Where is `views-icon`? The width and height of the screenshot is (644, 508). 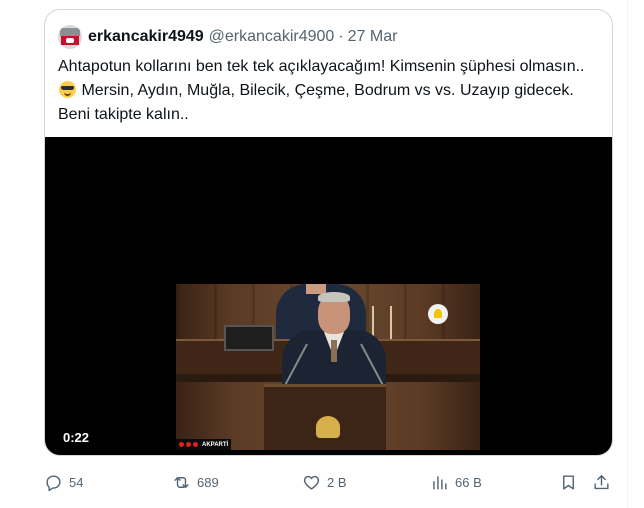
views-icon is located at coordinates (440, 482).